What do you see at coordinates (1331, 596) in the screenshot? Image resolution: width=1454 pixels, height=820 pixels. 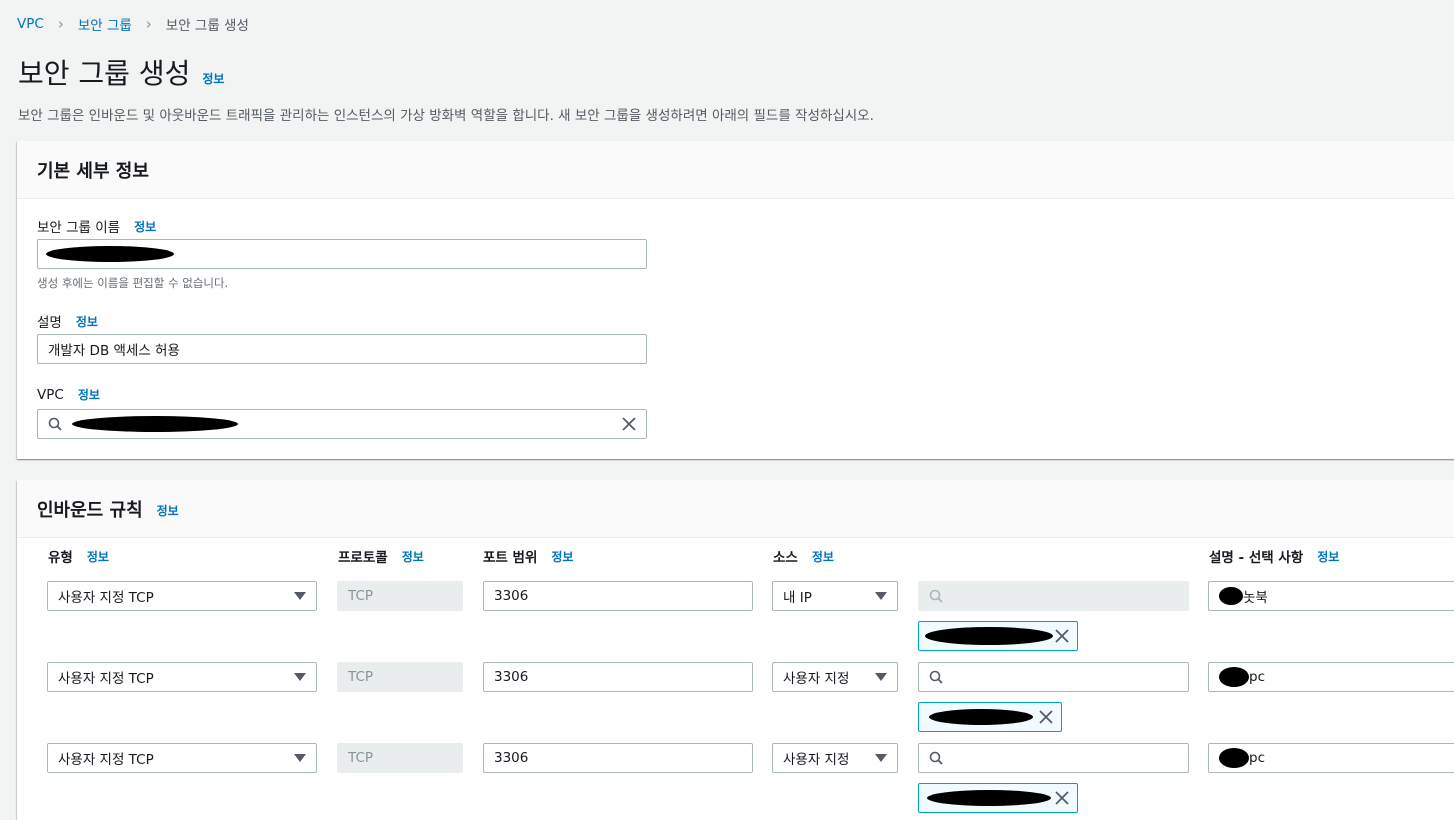 I see `rule-1-description-input: 놋북` at bounding box center [1331, 596].